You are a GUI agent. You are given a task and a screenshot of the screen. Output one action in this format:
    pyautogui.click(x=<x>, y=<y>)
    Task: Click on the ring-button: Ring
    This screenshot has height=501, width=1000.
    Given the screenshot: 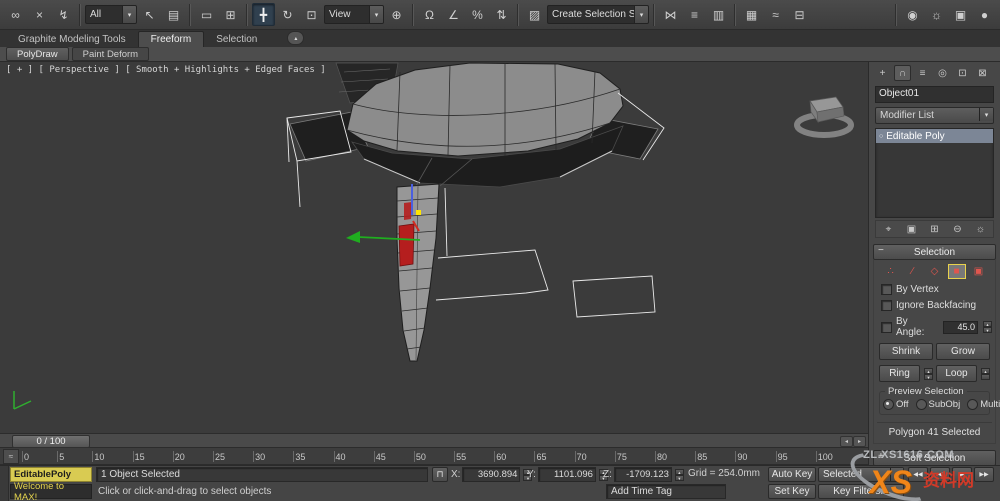 What is the action you would take?
    pyautogui.click(x=899, y=373)
    